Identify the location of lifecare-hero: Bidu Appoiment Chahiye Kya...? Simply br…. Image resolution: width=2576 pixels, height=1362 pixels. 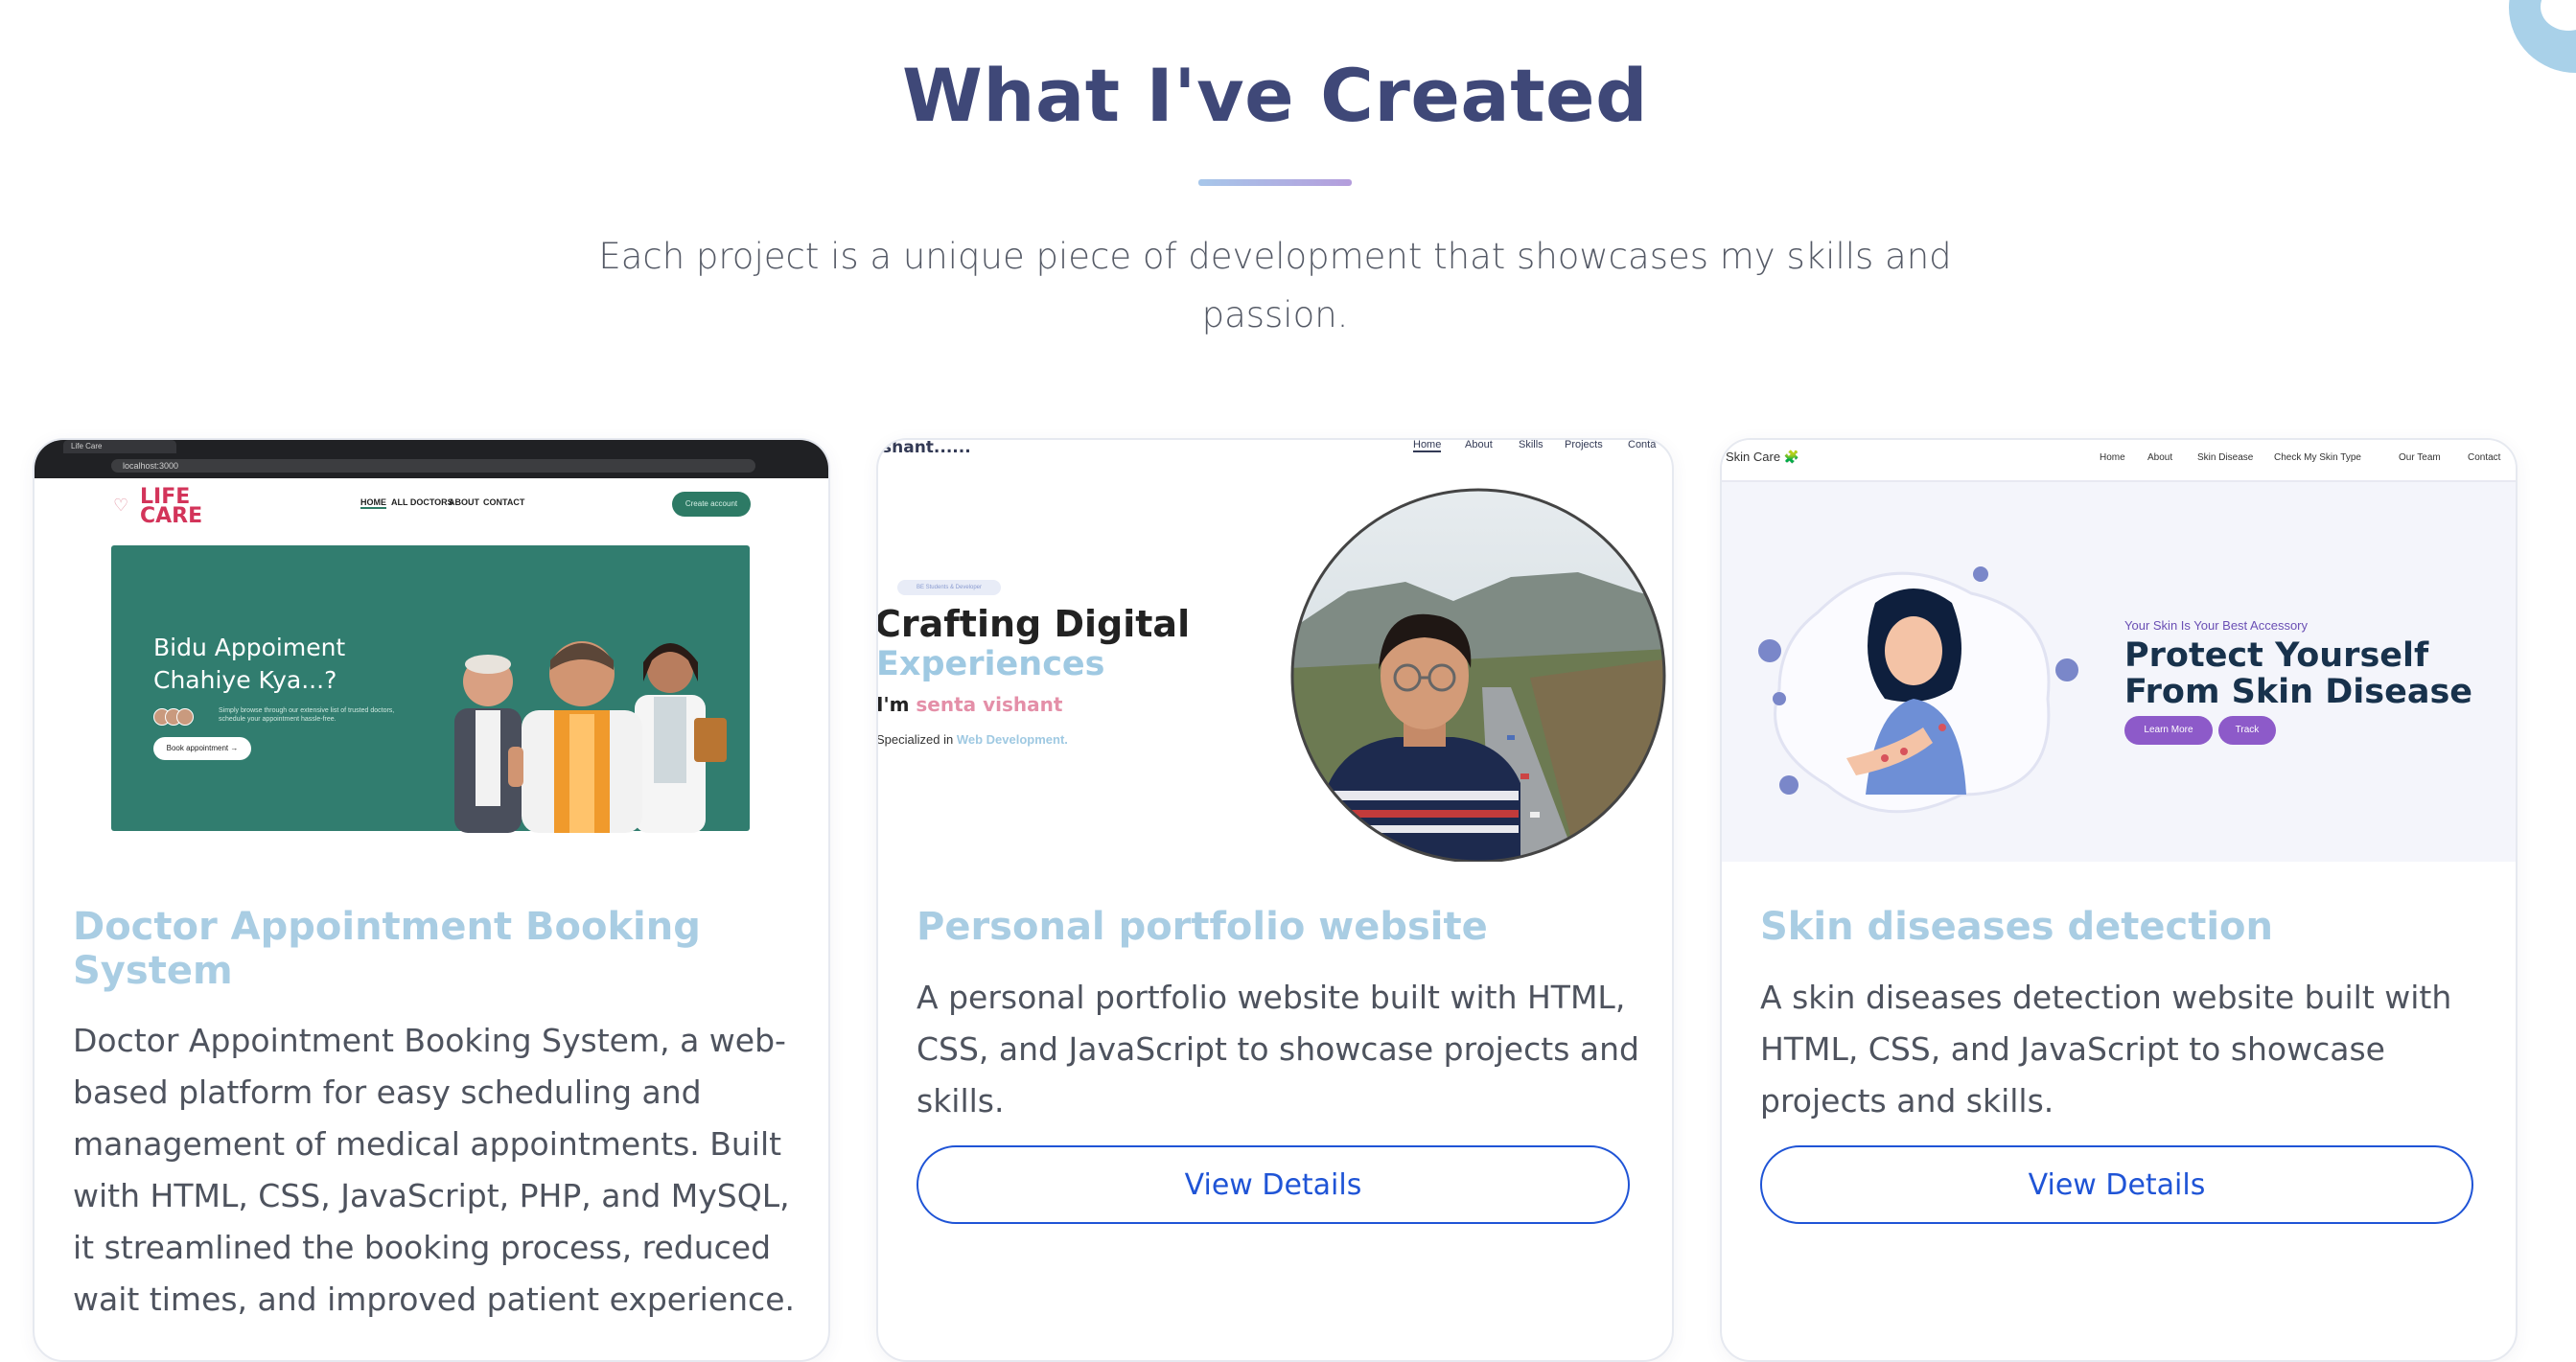
(431, 689).